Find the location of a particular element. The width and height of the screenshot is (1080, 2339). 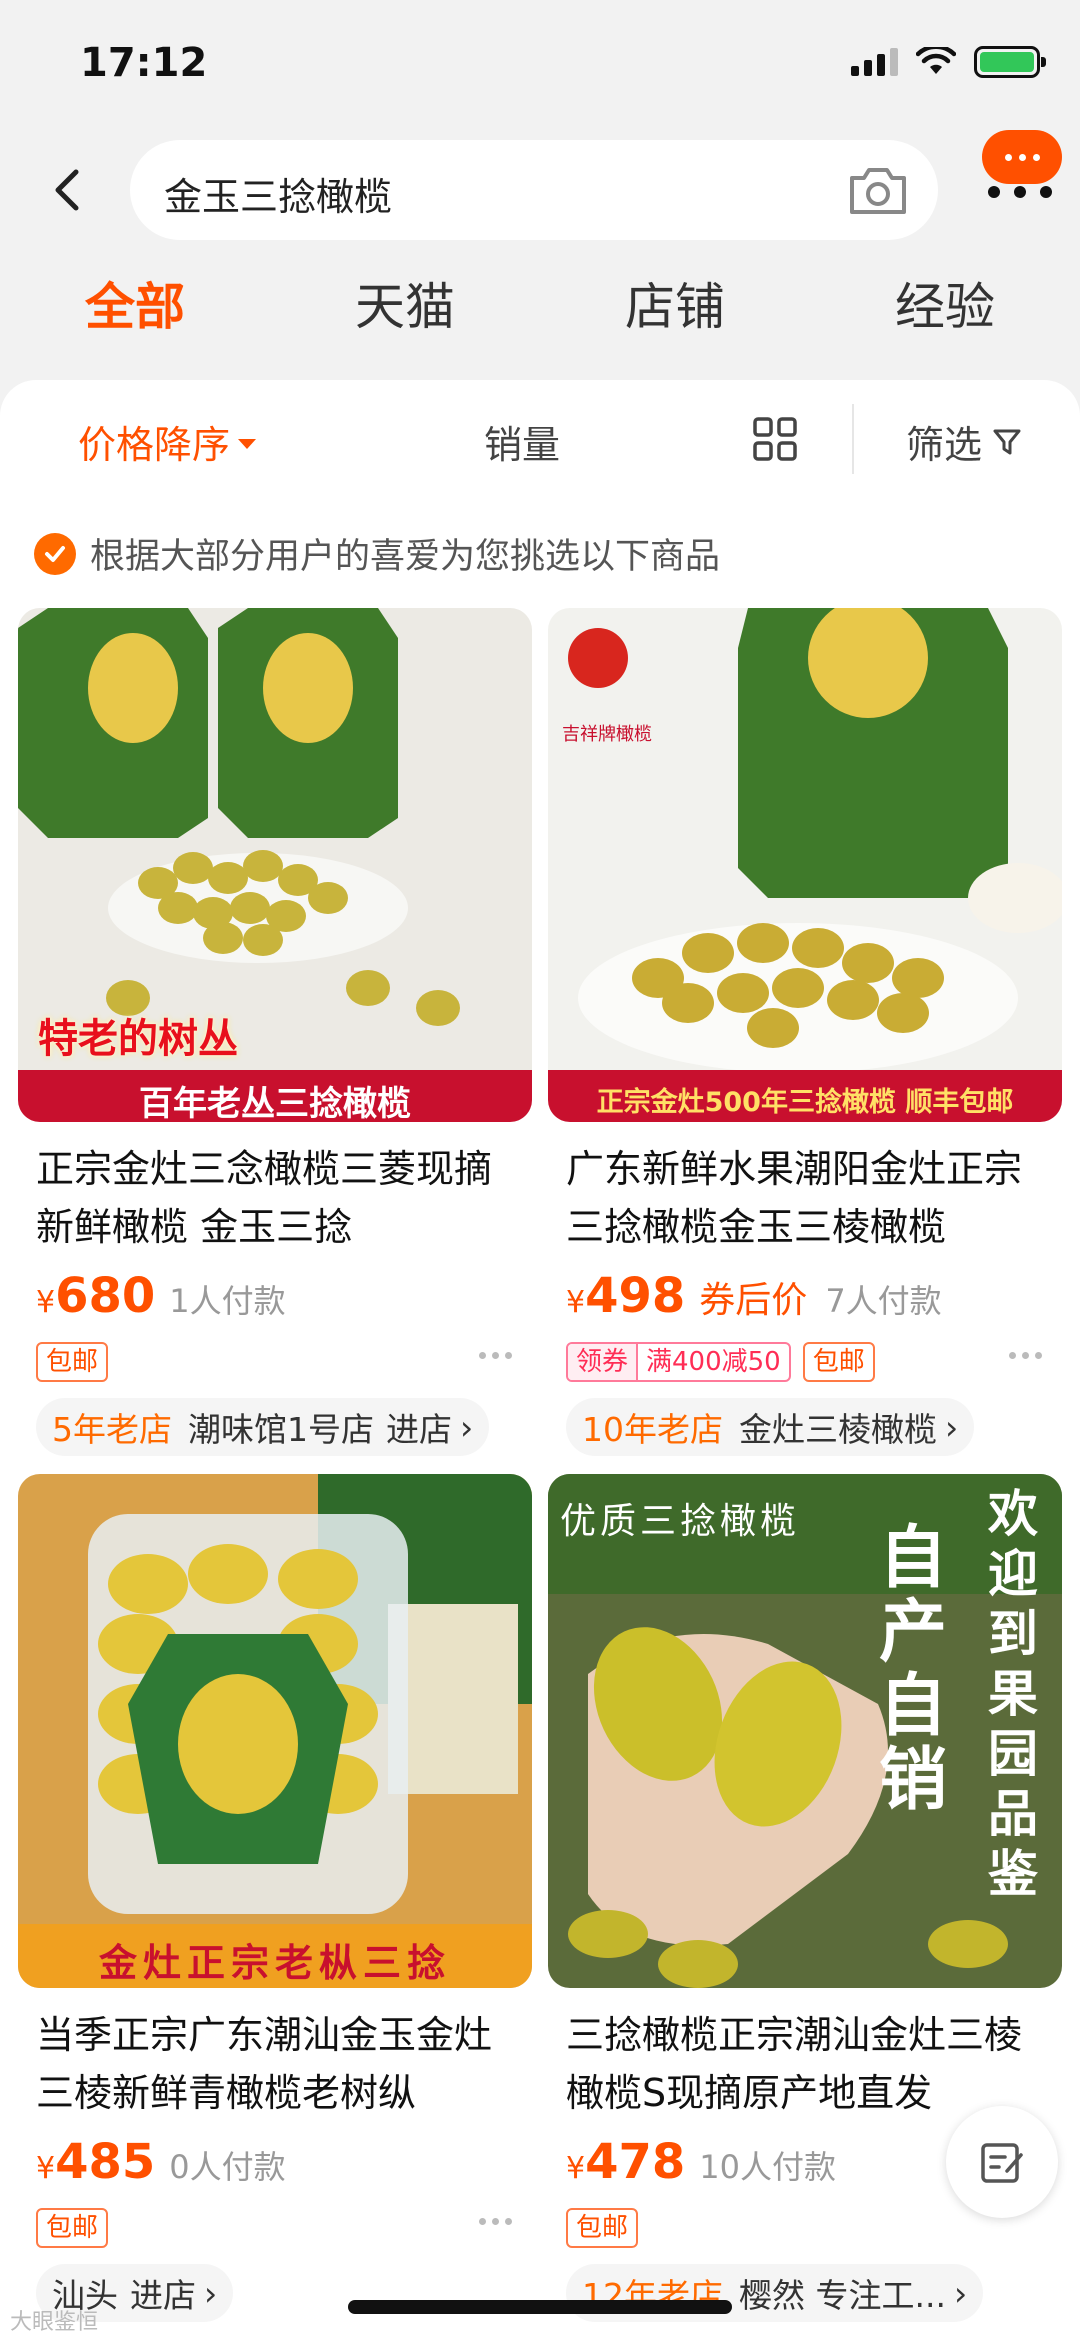

status-icons is located at coordinates (948, 62).